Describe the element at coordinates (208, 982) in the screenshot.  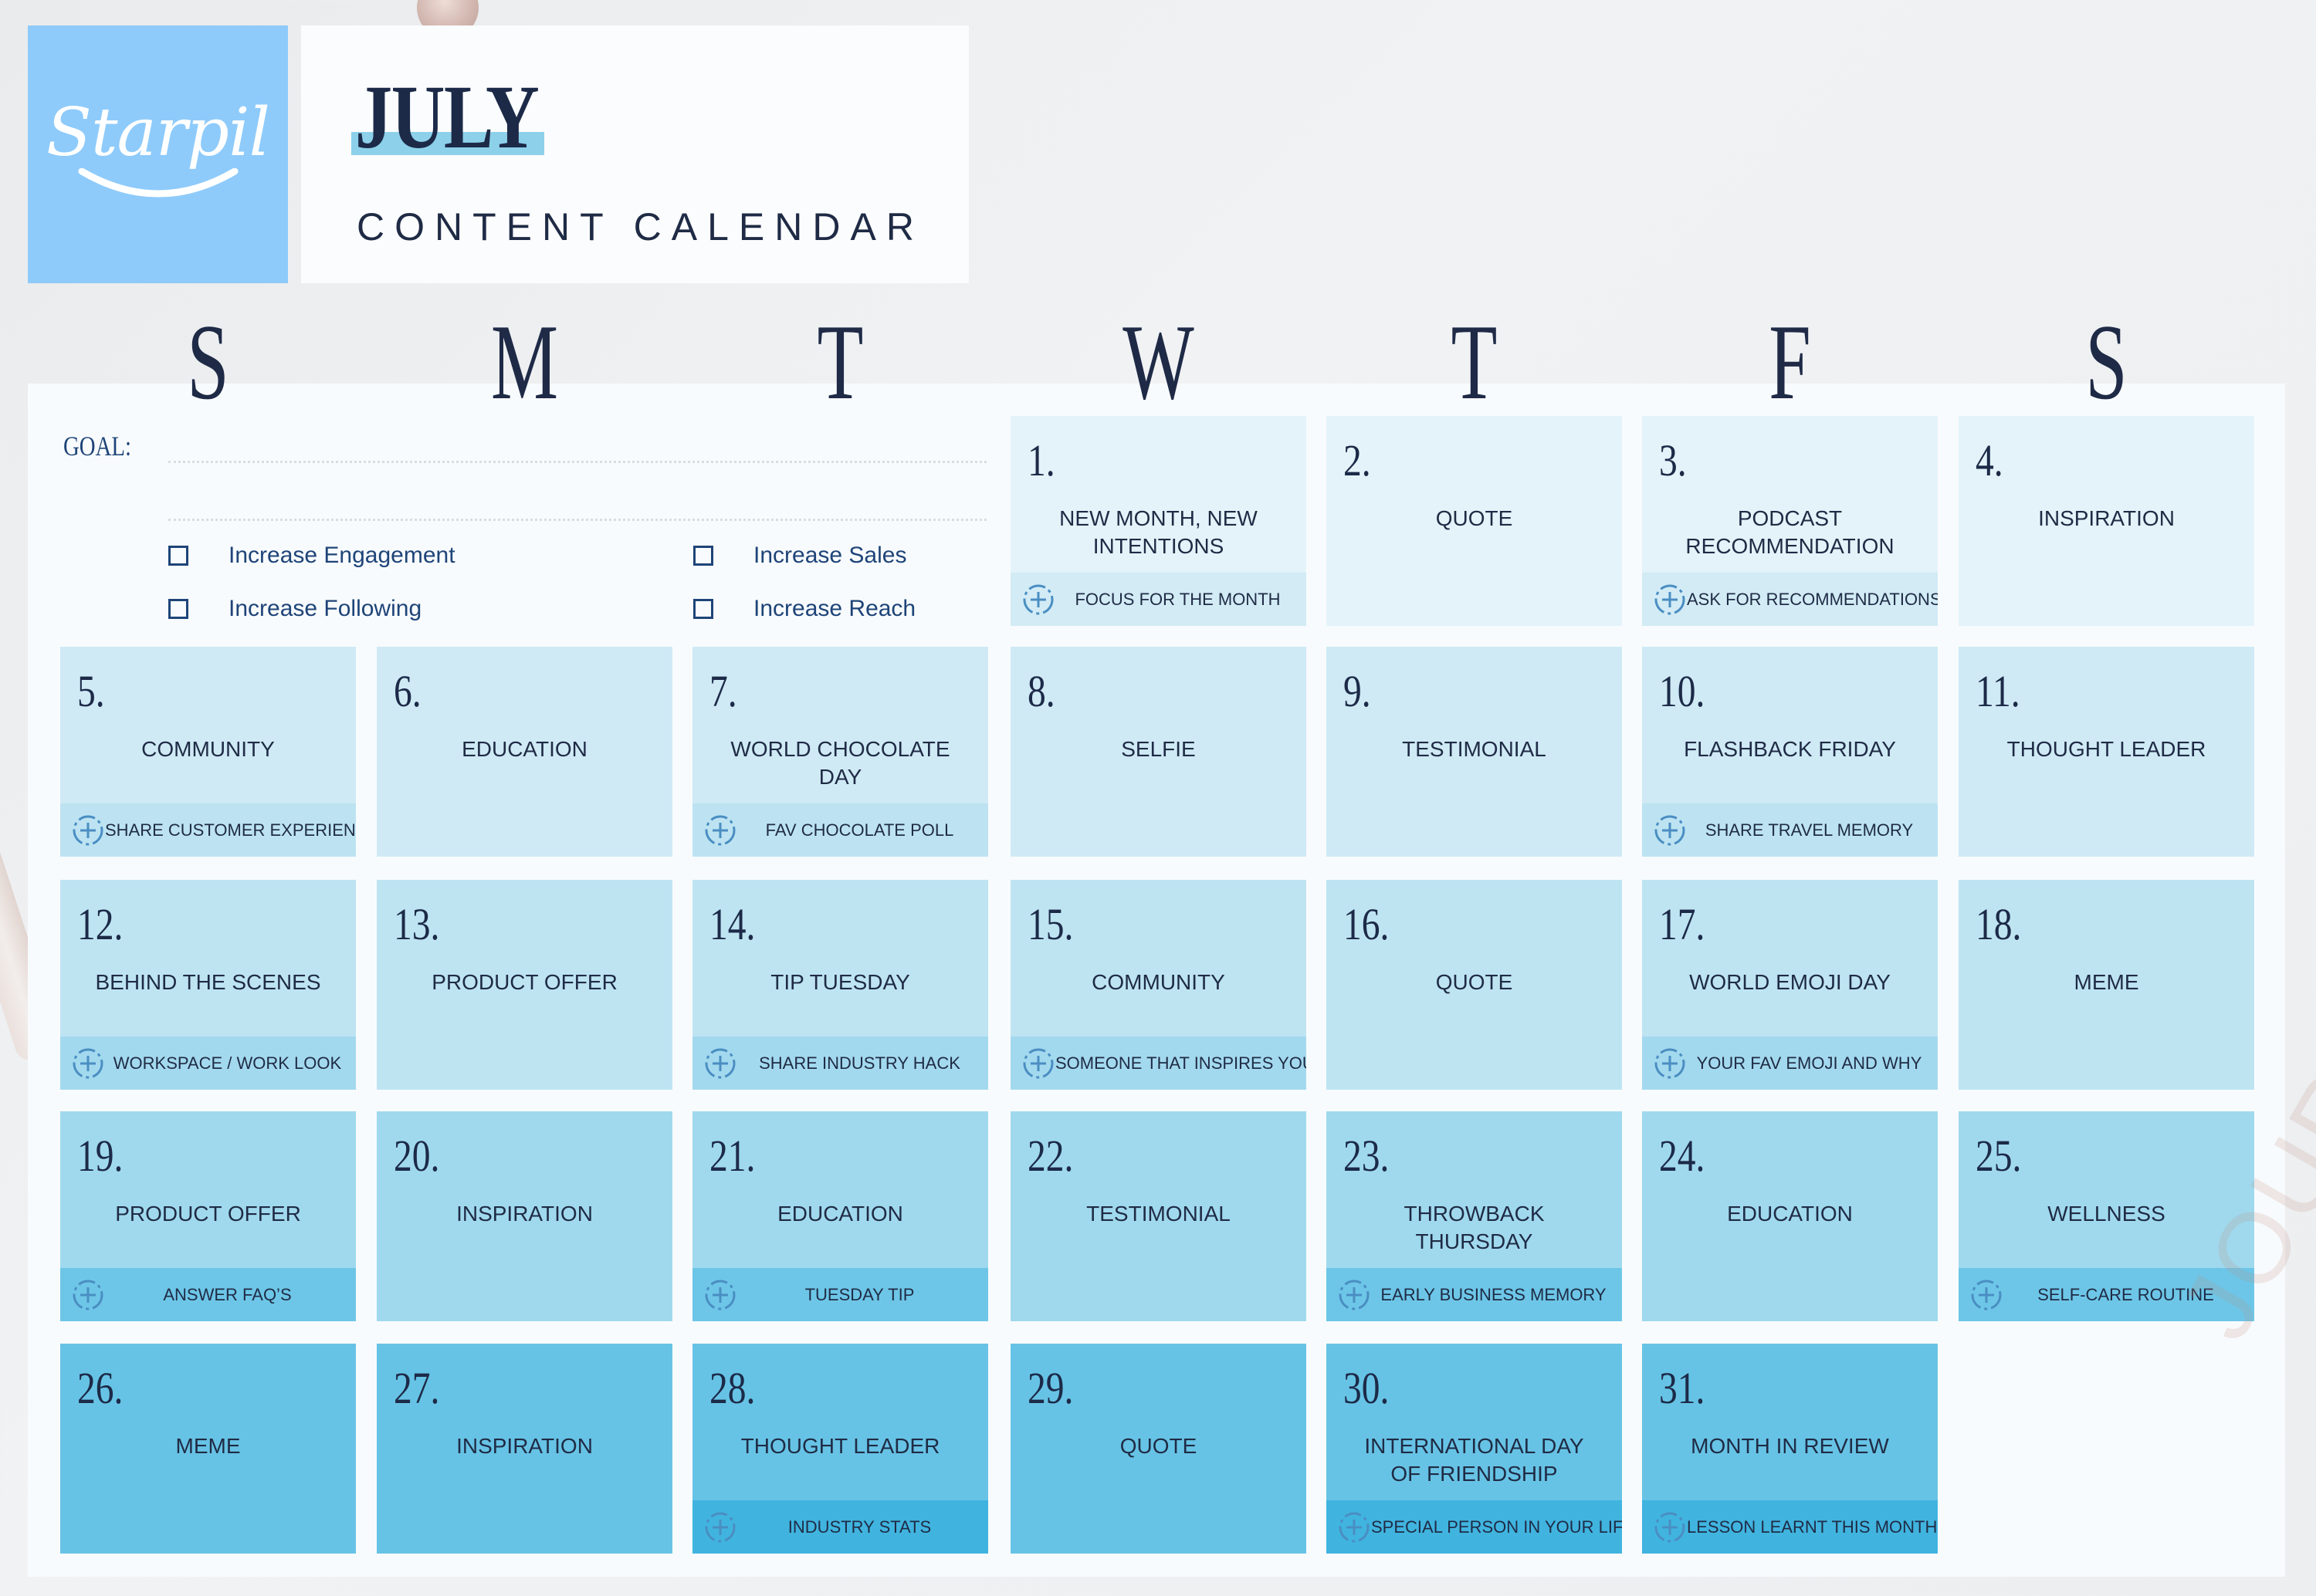
I see `day-topic: BEHIND THE SCENES` at that location.